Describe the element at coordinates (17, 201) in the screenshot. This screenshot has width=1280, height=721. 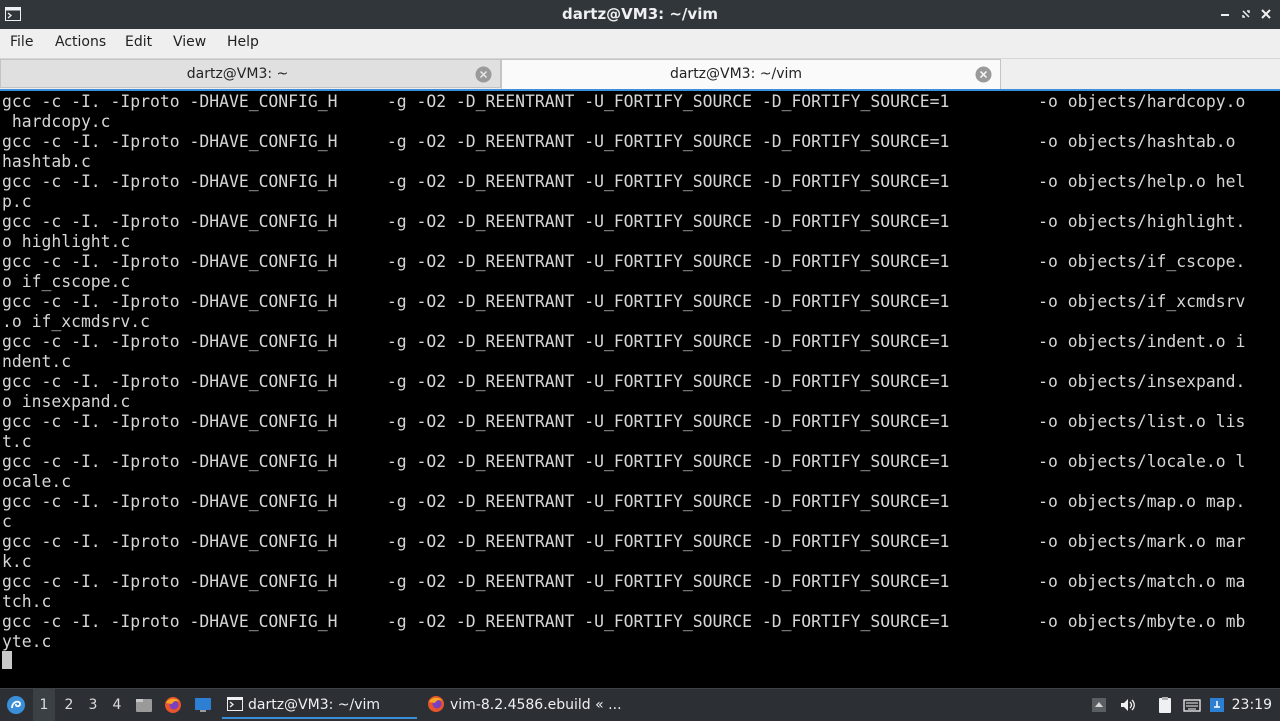
I see `terminal-line: p.c` at that location.